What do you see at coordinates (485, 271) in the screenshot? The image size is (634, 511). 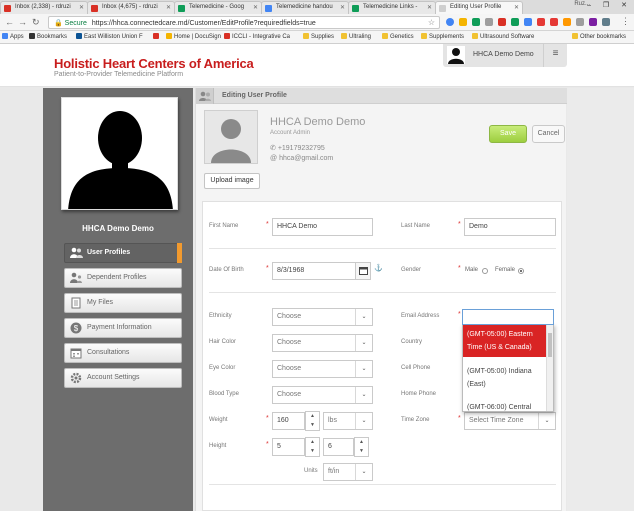 I see `male-radio` at bounding box center [485, 271].